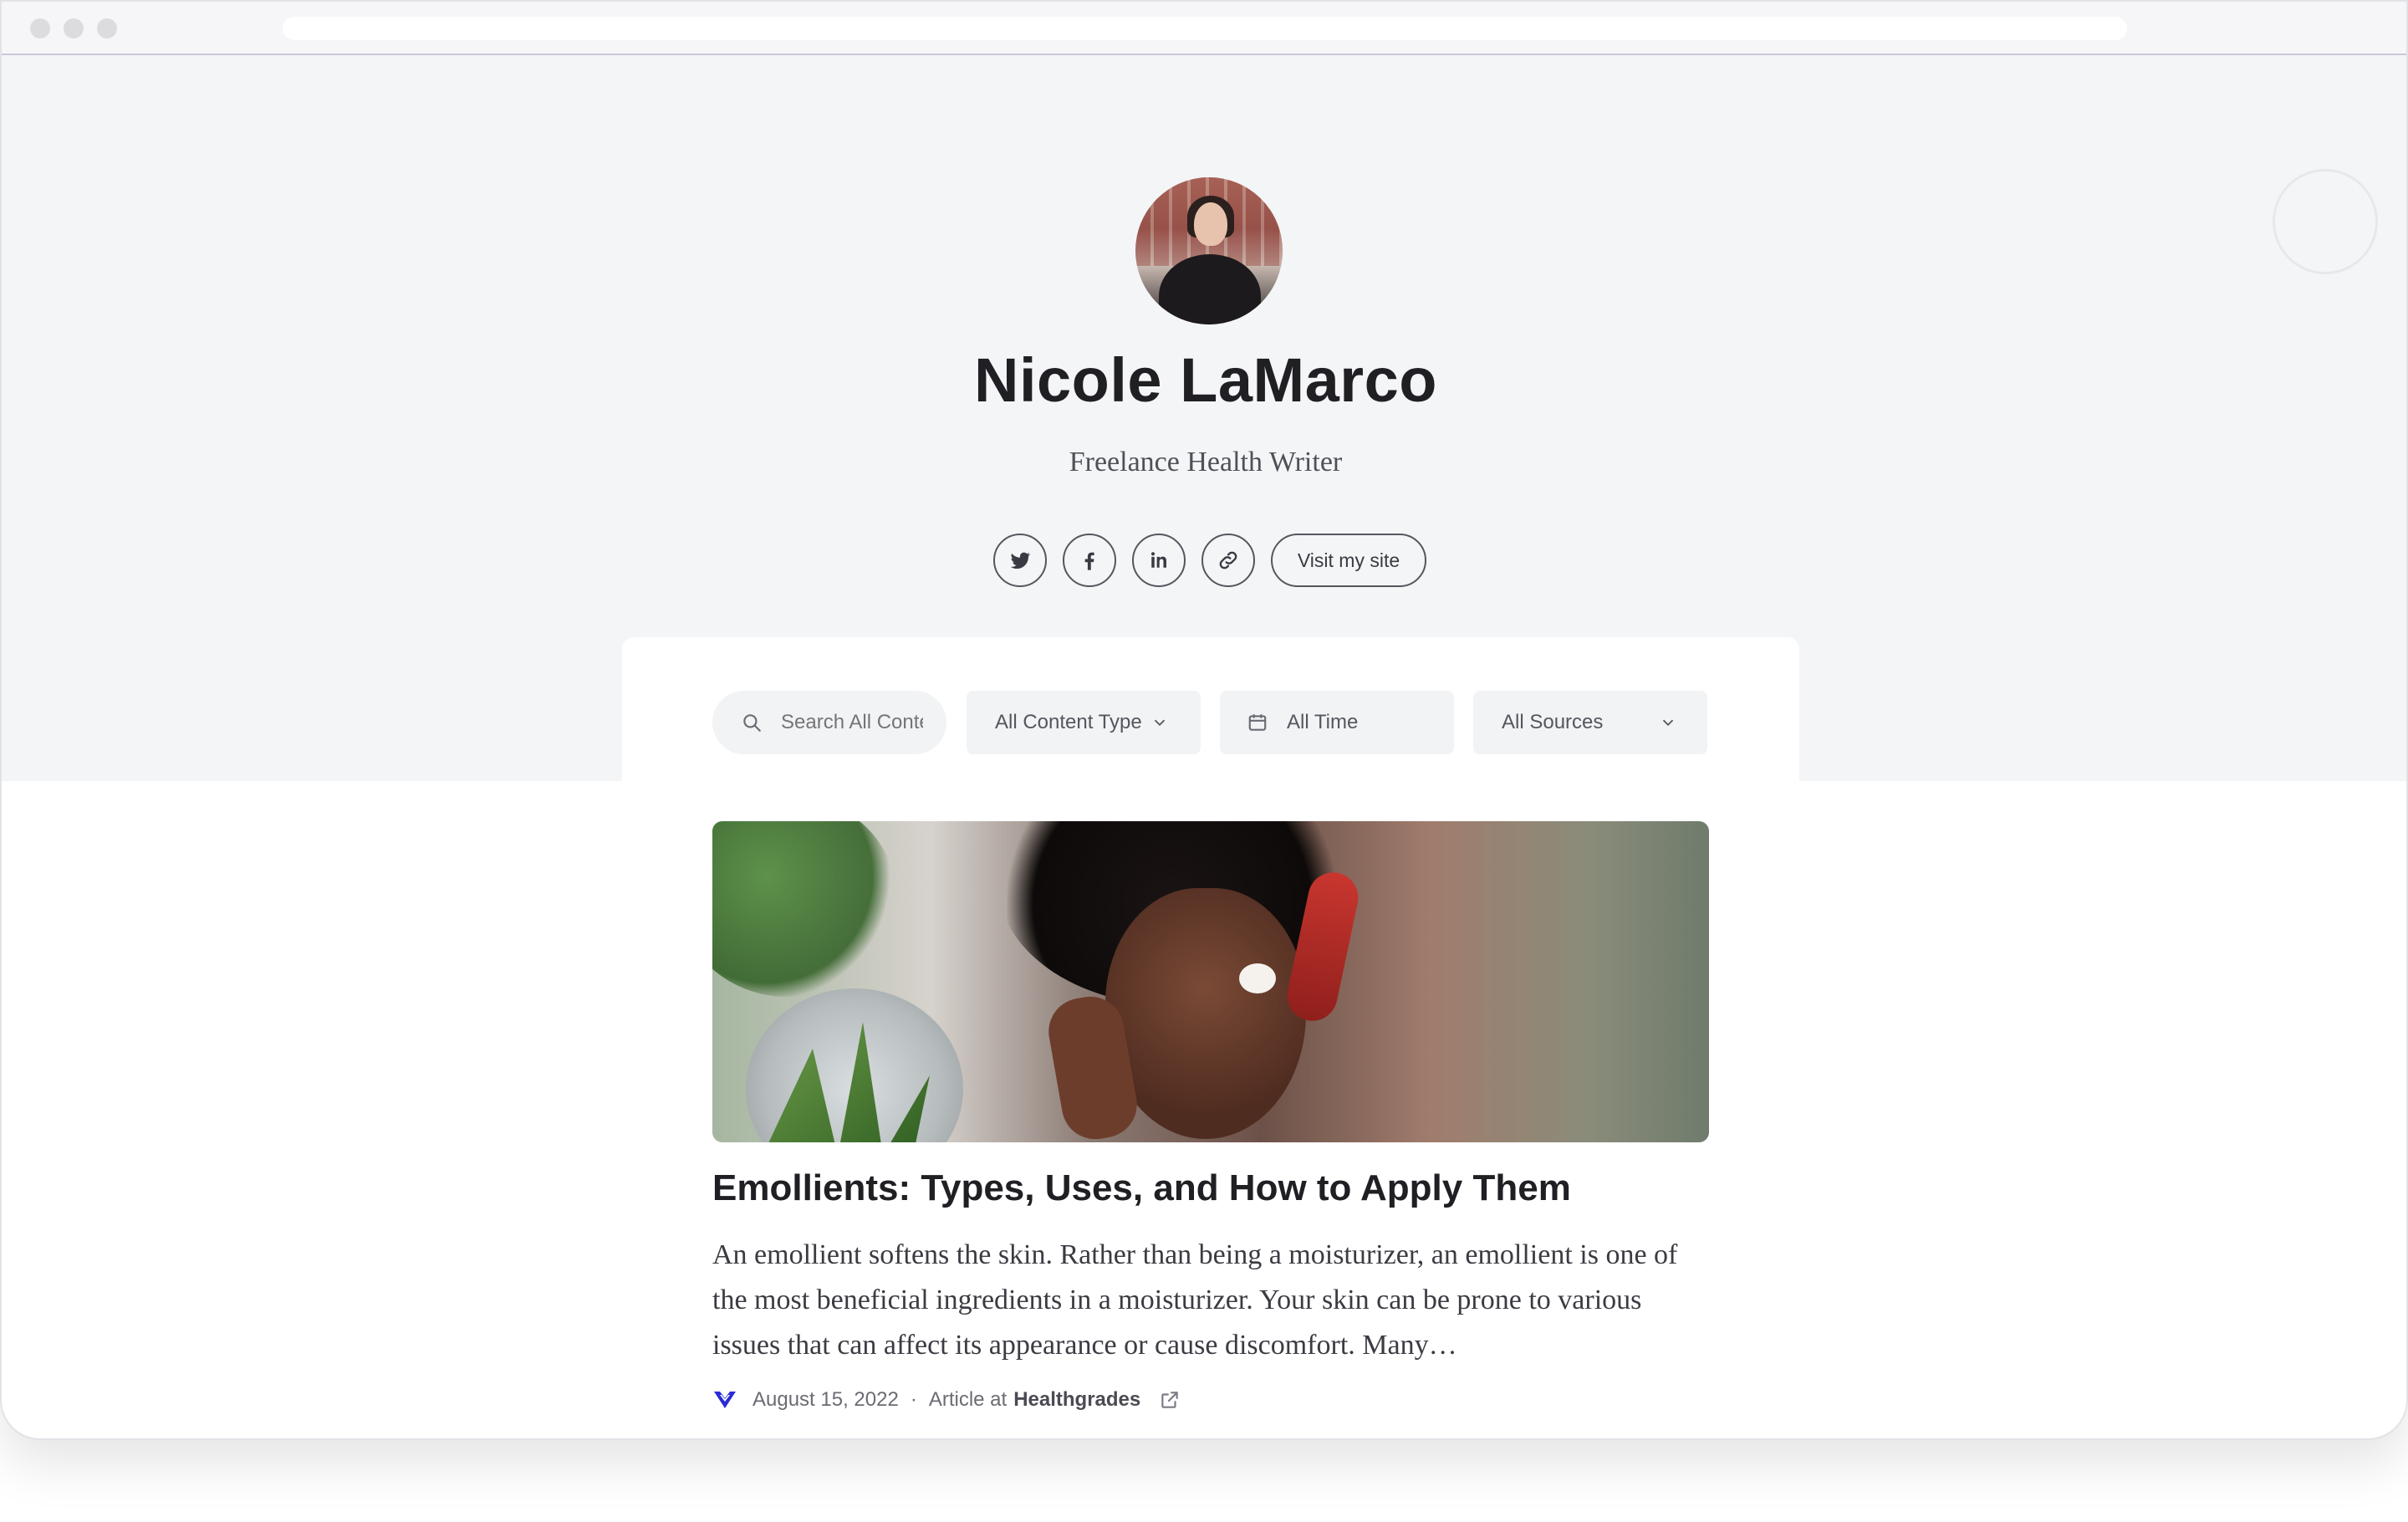 The width and height of the screenshot is (2408, 1522). I want to click on search-field, so click(829, 722).